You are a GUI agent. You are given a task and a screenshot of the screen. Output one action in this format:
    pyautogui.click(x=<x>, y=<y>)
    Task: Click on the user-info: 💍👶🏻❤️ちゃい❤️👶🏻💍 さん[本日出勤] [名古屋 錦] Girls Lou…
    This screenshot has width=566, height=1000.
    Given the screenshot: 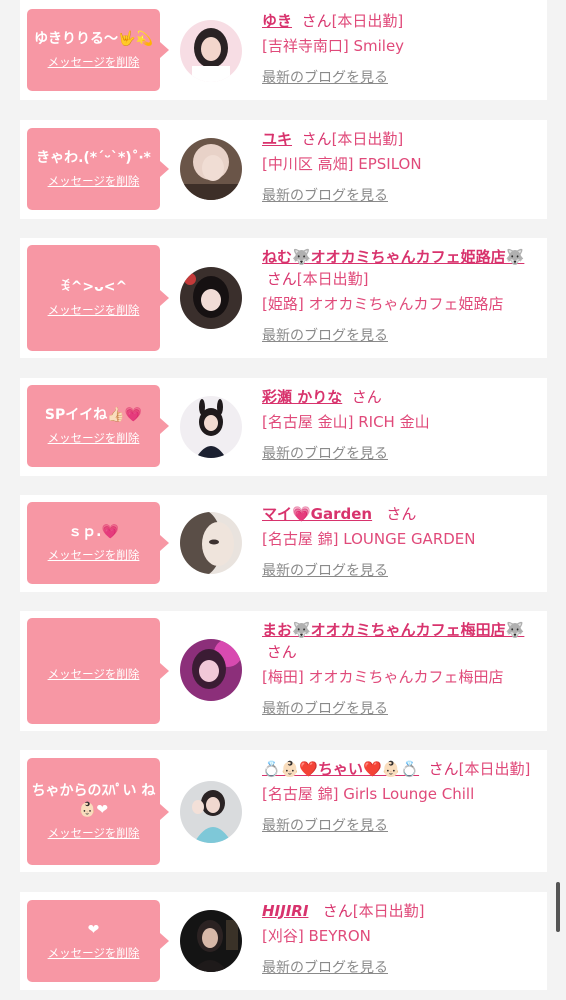 What is the action you would take?
    pyautogui.click(x=399, y=796)
    